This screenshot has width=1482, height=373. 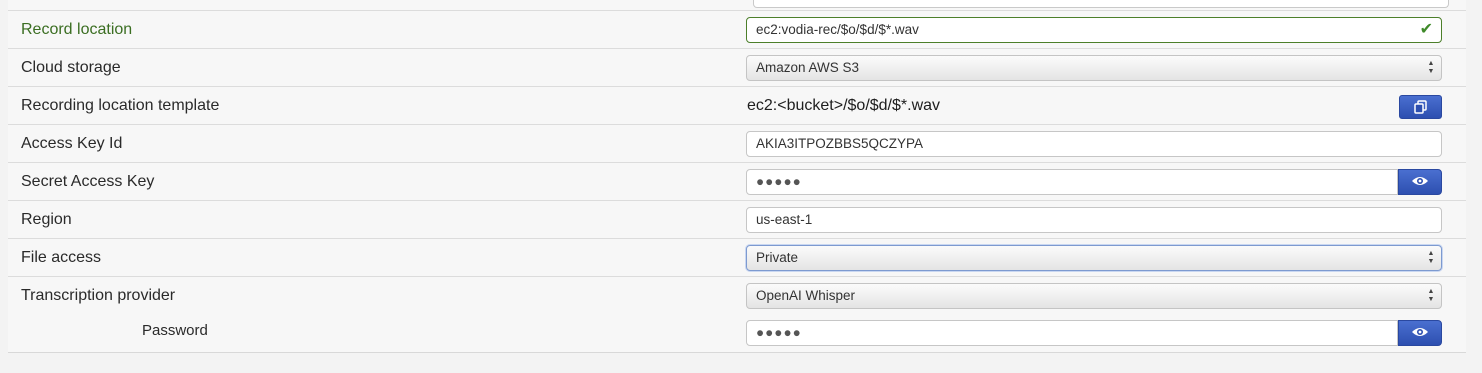 What do you see at coordinates (120, 105) in the screenshot?
I see `recording-location-template-label: Recording location template` at bounding box center [120, 105].